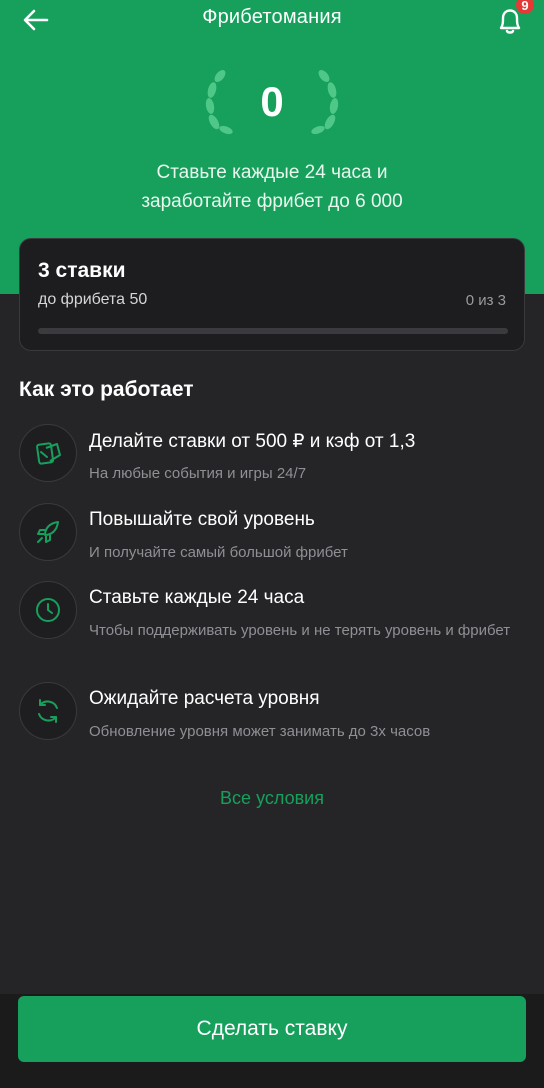  Describe the element at coordinates (197, 597) in the screenshot. I see `step-title: Ставьте каждые 24 часа` at that location.